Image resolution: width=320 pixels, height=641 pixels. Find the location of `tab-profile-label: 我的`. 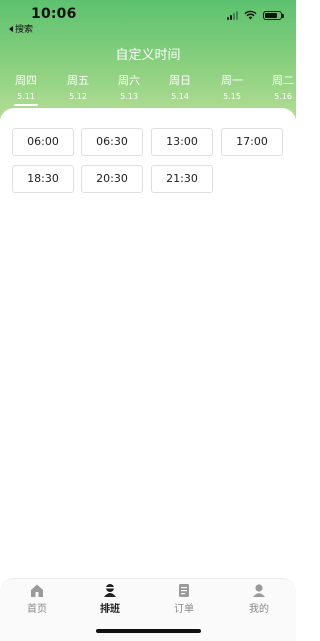

tab-profile-label: 我的 is located at coordinates (259, 609).